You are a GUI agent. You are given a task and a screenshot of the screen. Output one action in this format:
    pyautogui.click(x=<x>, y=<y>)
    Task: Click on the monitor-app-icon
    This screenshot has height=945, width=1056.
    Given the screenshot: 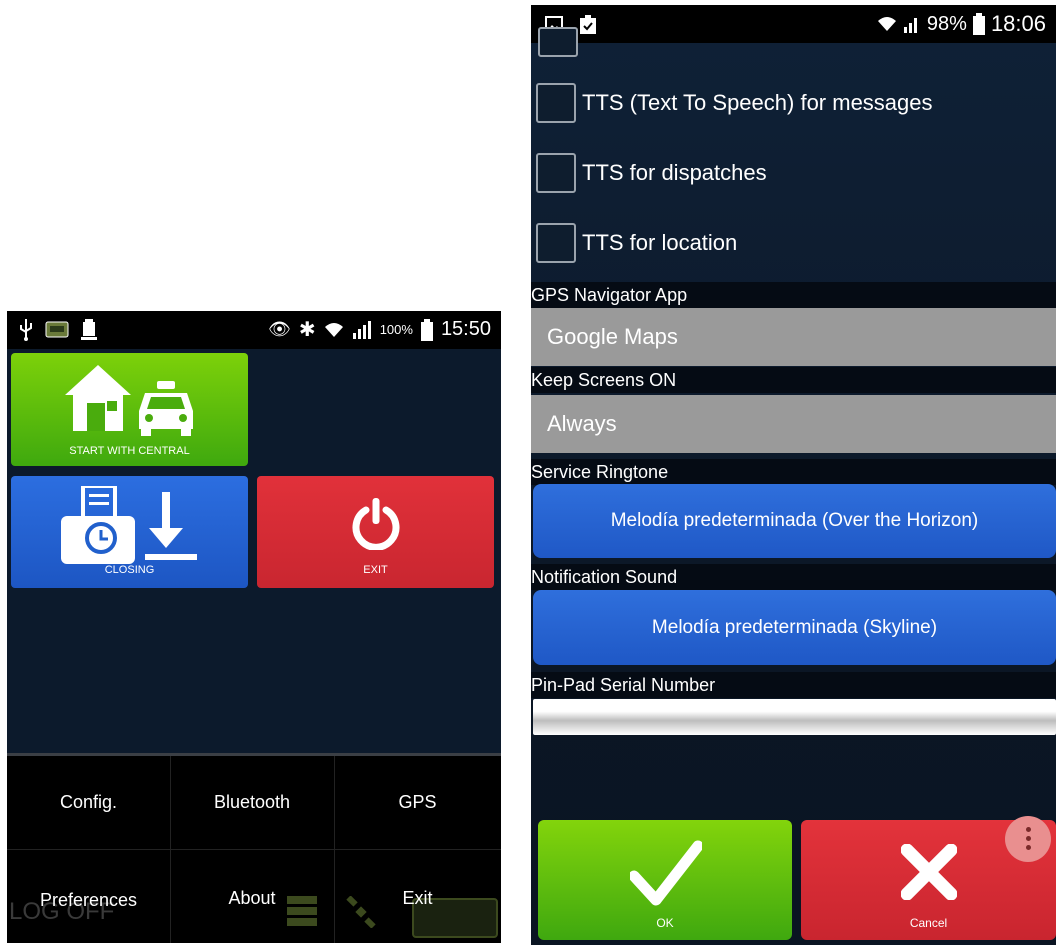 What is the action you would take?
    pyautogui.click(x=57, y=329)
    